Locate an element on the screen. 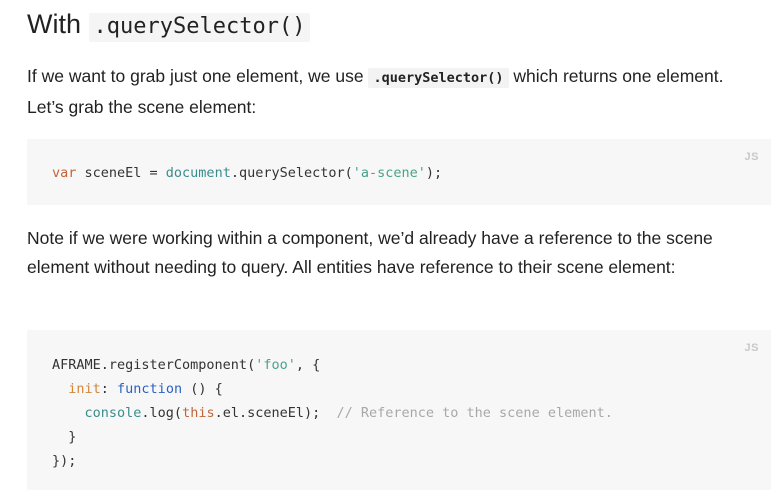 The height and width of the screenshot is (502, 781). token-string: 'a-scene' is located at coordinates (389, 173).